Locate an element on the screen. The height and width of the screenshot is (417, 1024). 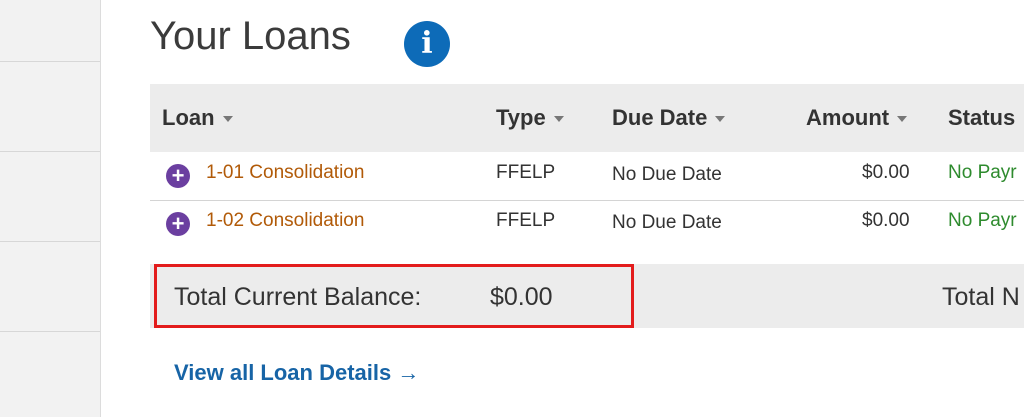
column-header-type: Type is located at coordinates (530, 118).